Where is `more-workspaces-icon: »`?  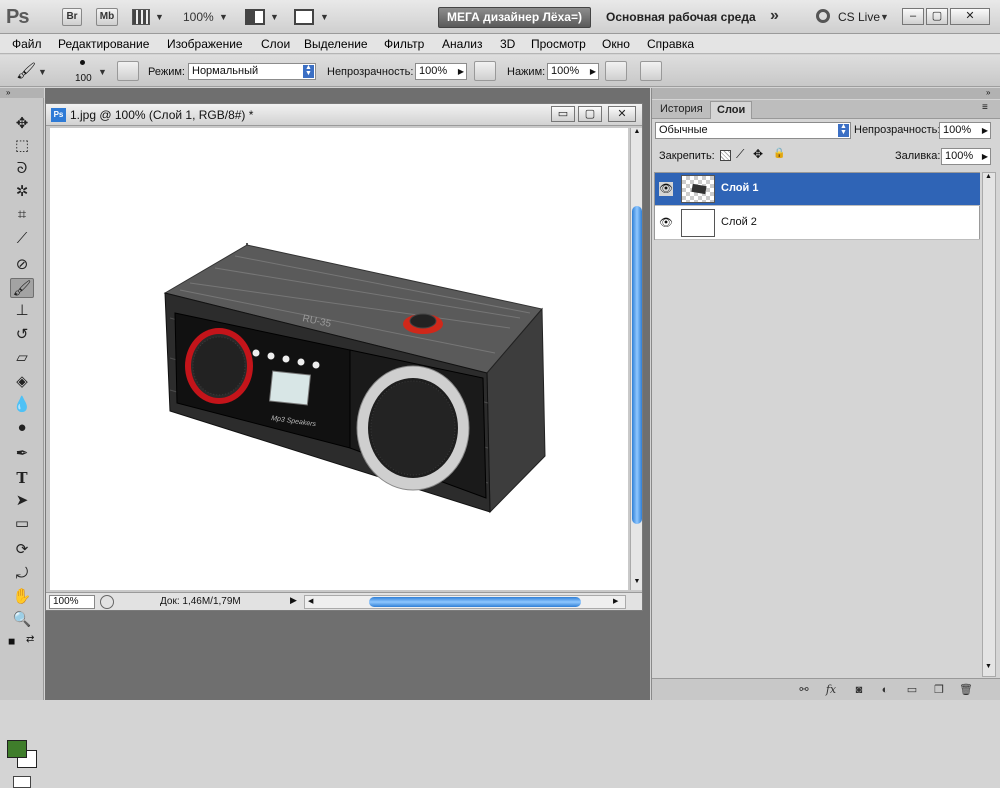 more-workspaces-icon: » is located at coordinates (774, 16).